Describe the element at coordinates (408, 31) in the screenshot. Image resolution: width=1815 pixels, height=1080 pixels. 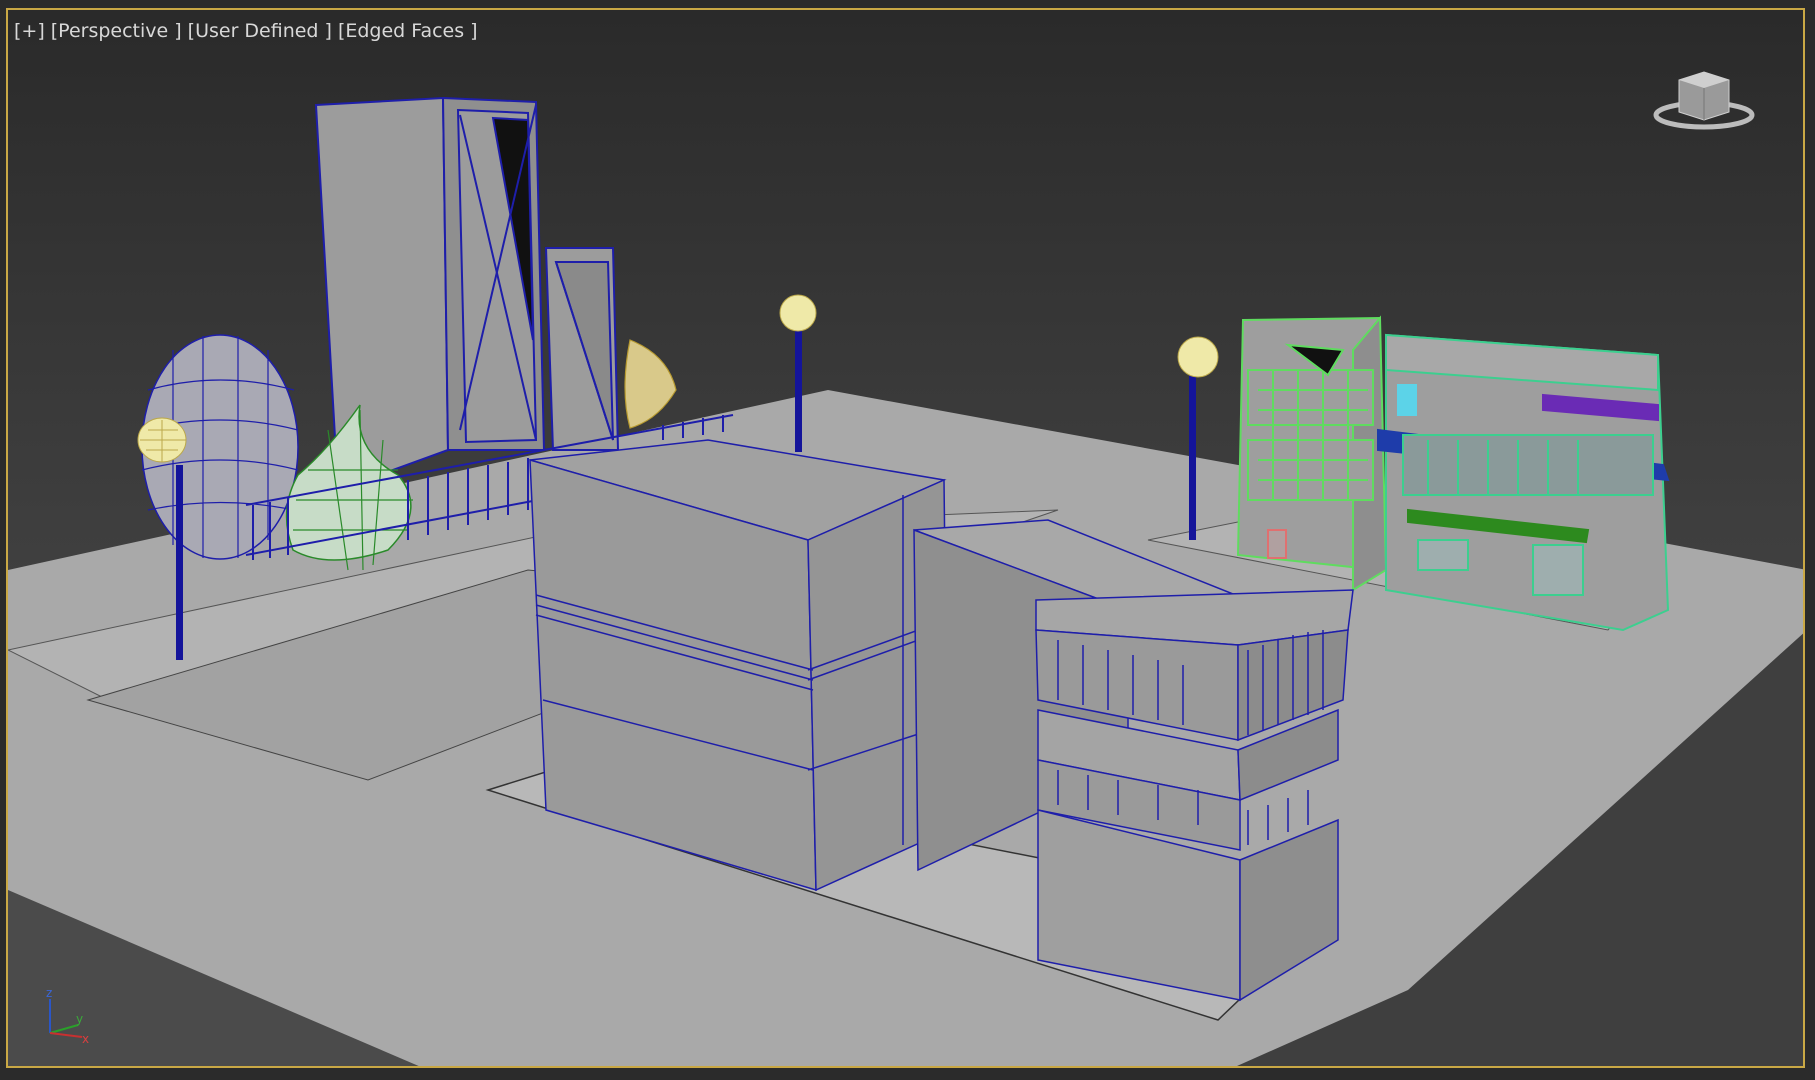
I see `viewport-faces-menu: [Edged Faces ]` at that location.